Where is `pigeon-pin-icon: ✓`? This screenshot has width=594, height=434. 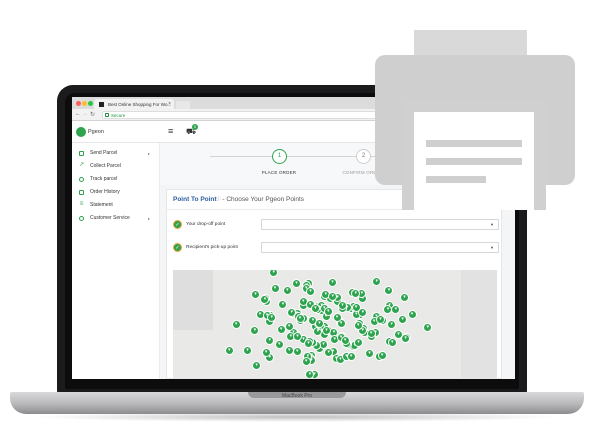
pigeon-pin-icon: ✓ is located at coordinates (177, 224).